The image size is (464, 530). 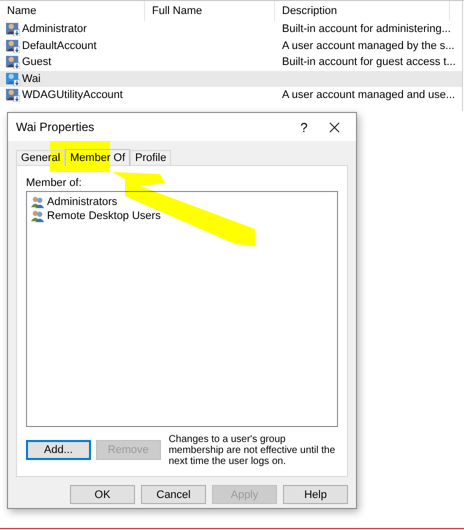 What do you see at coordinates (31, 78) in the screenshot?
I see `user-name: Wai` at bounding box center [31, 78].